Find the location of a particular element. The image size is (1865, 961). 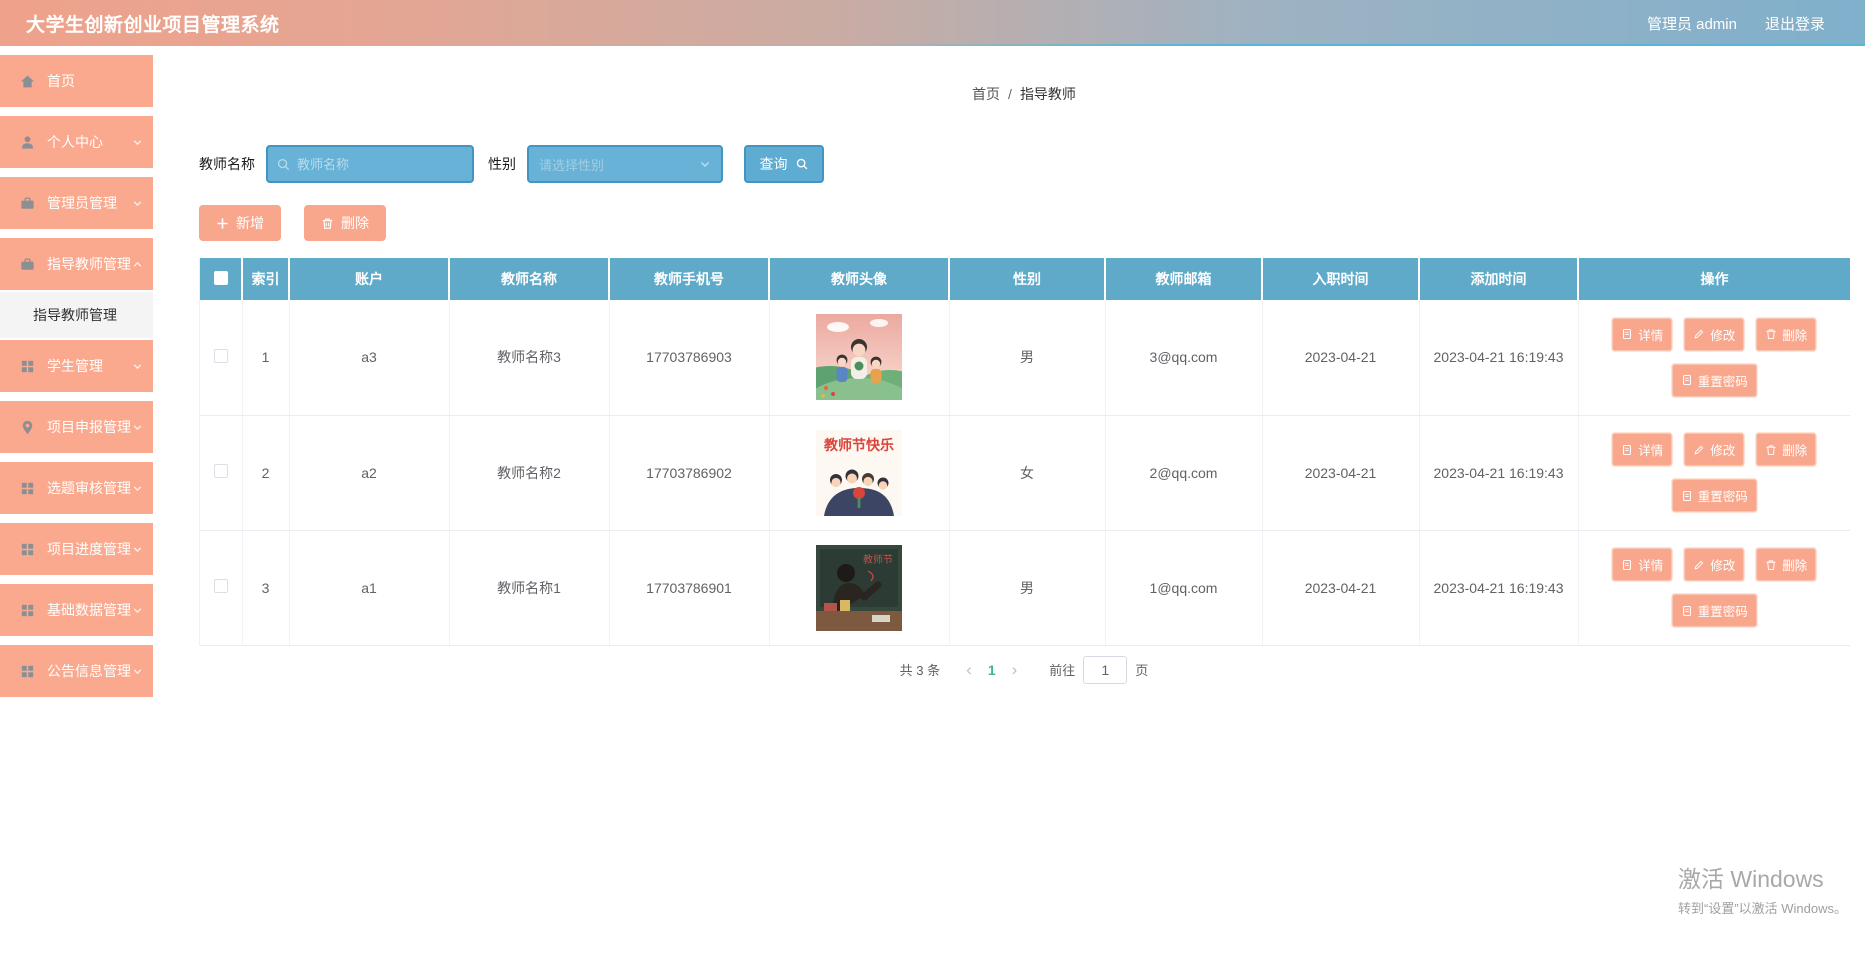

sidebar-item-student-management: 学生管理 is located at coordinates (76, 366).